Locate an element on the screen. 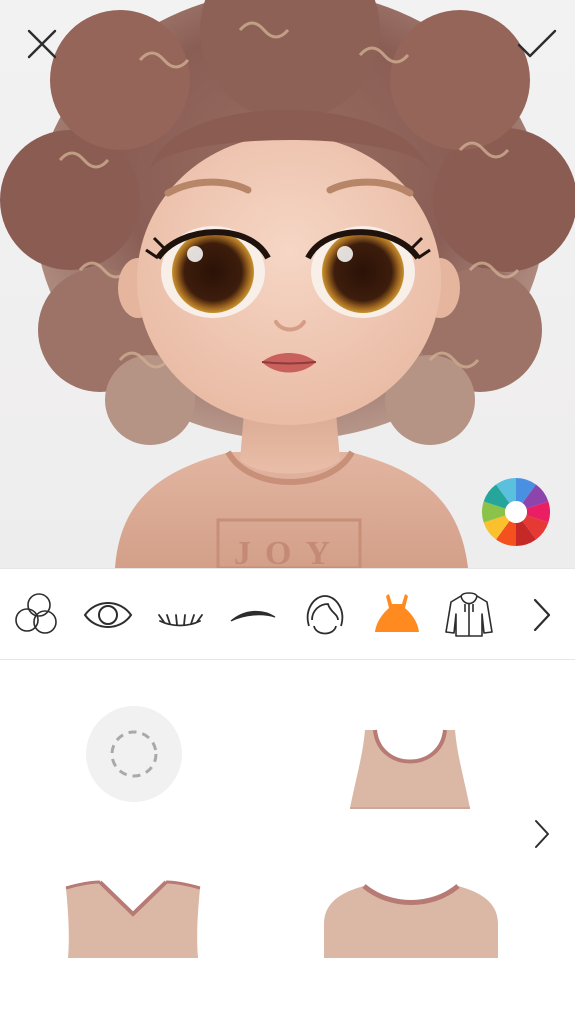  eyebrow-icon is located at coordinates (253, 616).